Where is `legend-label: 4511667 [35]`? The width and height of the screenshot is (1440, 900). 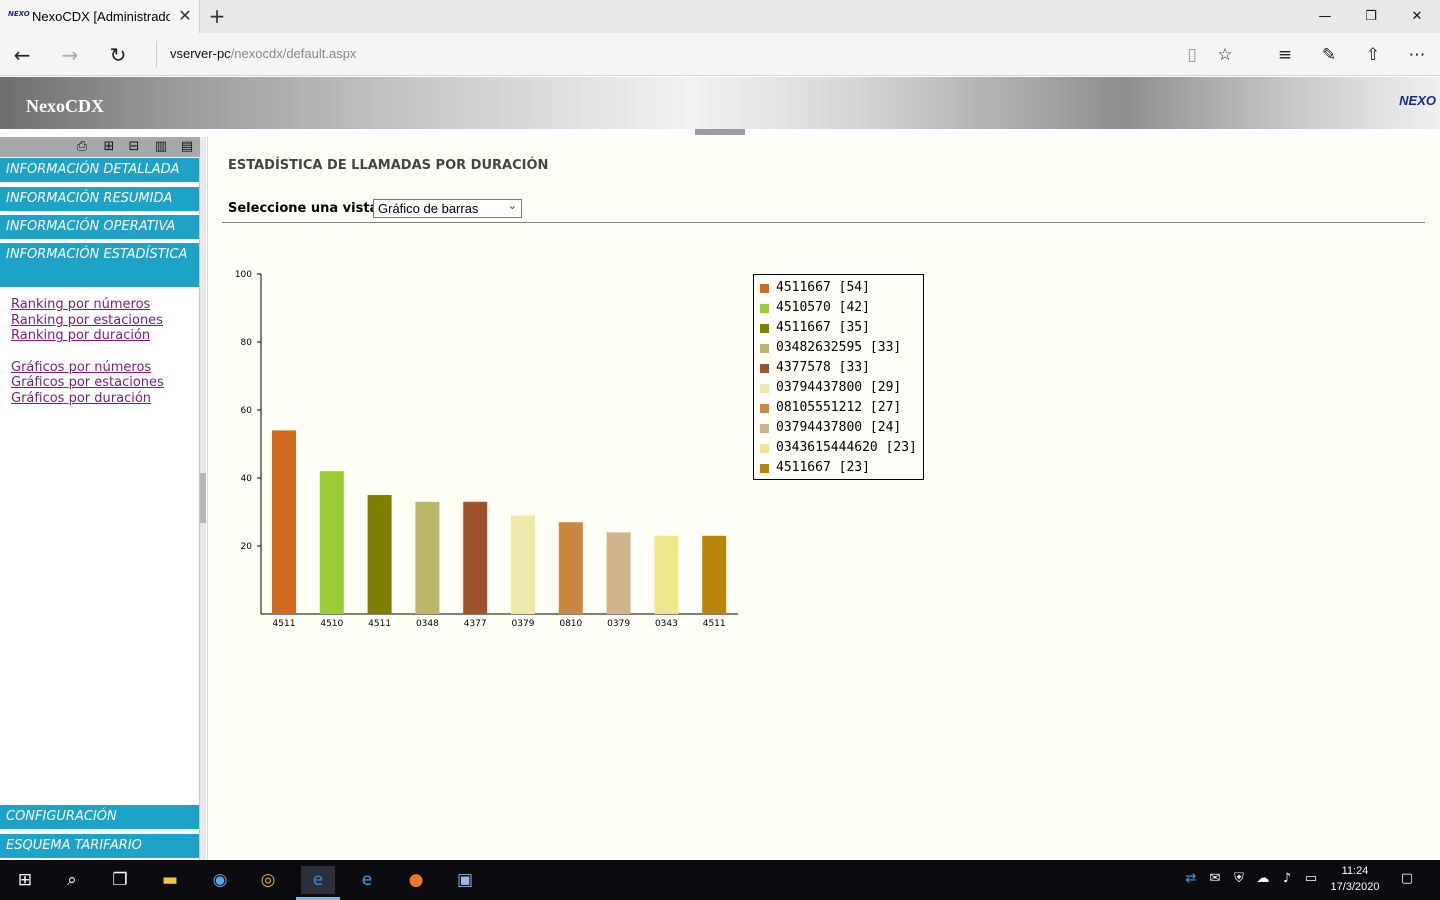 legend-label: 4511667 [35] is located at coordinates (823, 327).